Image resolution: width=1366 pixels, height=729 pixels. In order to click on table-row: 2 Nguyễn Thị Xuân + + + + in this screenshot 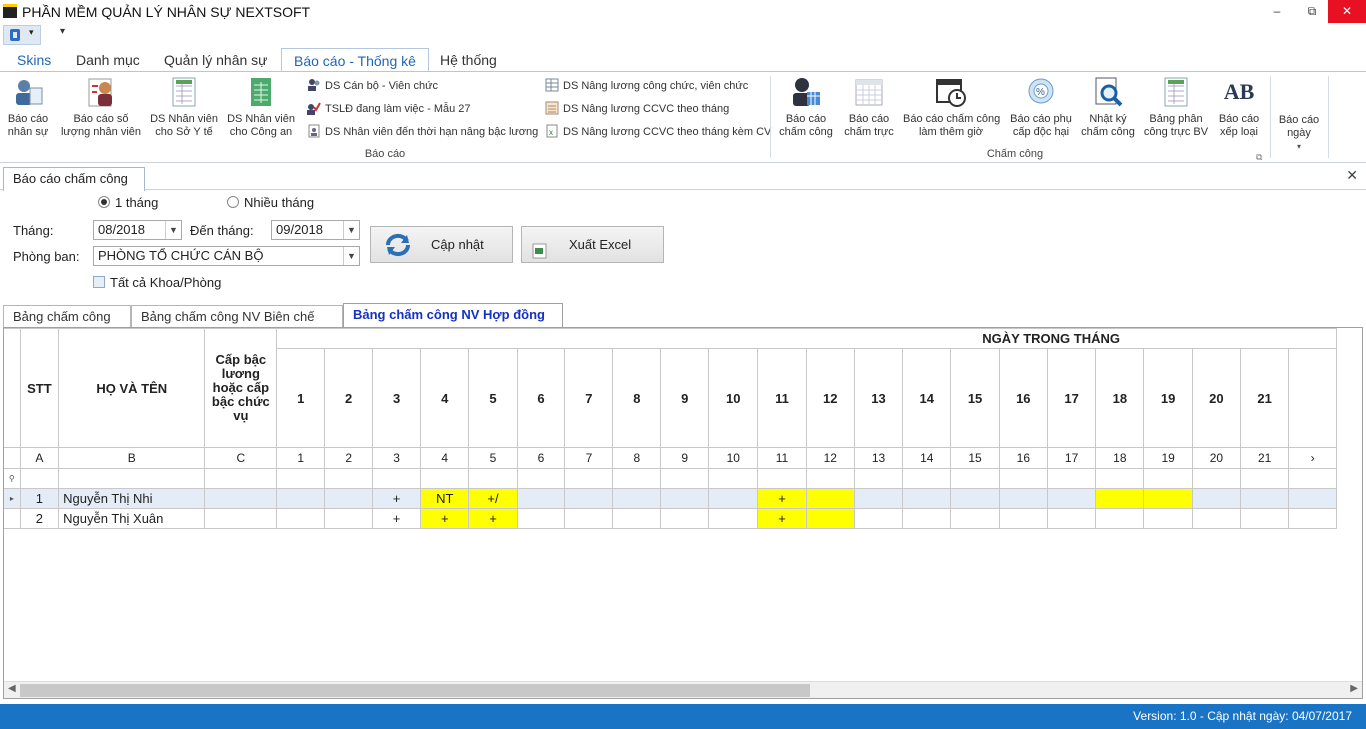, I will do `click(683, 518)`.